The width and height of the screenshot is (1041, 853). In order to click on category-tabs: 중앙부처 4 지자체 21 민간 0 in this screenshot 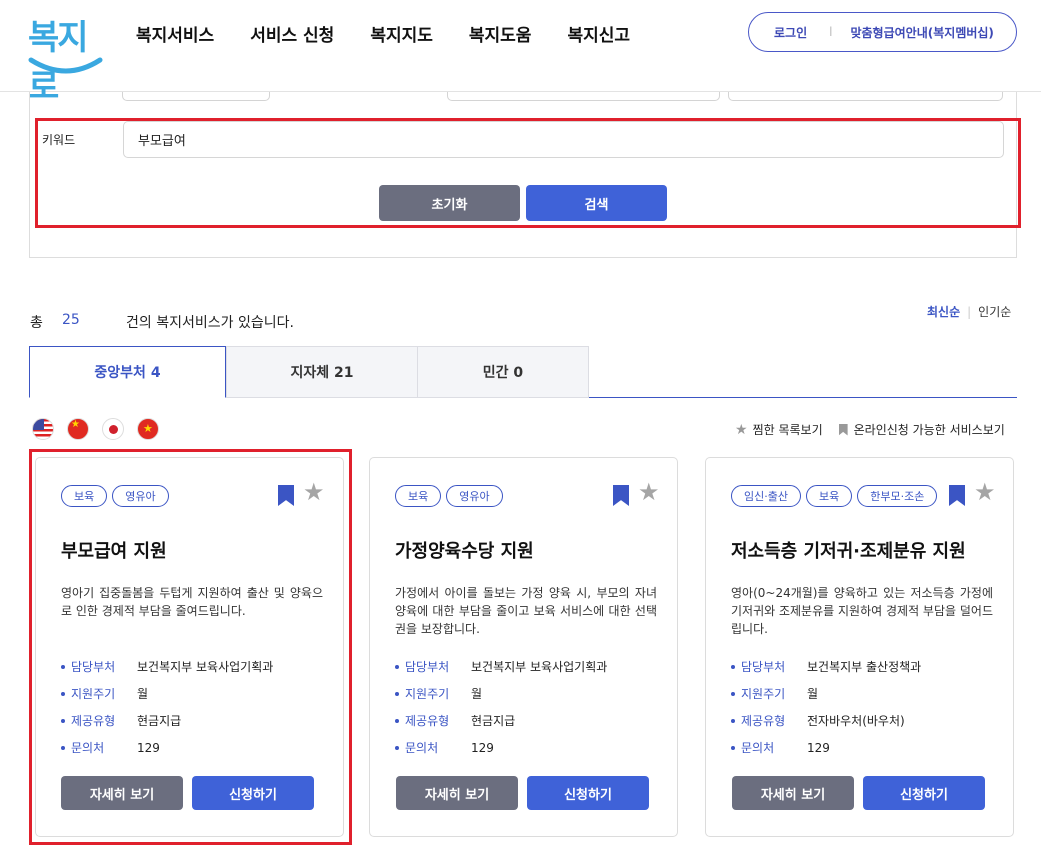, I will do `click(523, 372)`.